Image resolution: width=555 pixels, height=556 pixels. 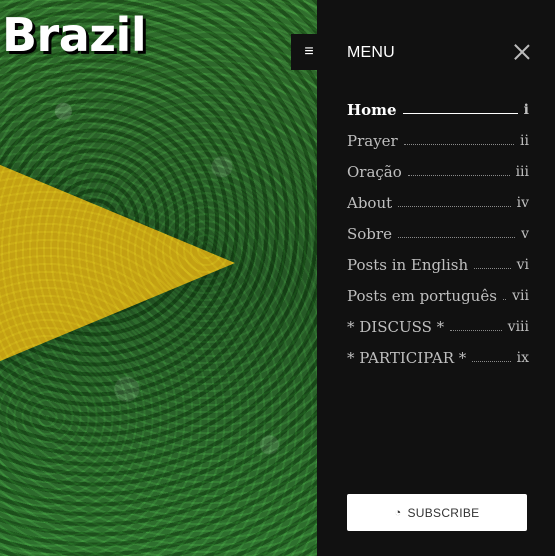 I want to click on menu-item-sobre: Sobre v, so click(x=438, y=233).